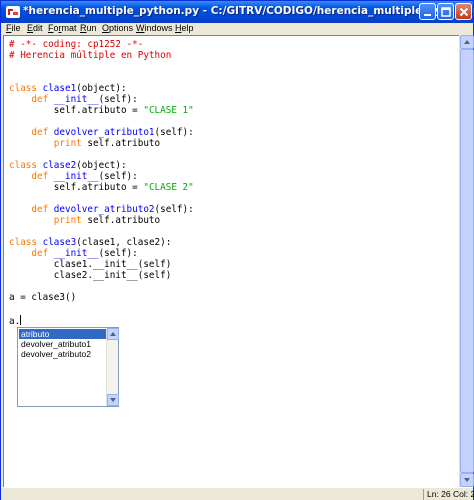  I want to click on code-line: # -*- coding: cp1252 -*-, so click(76, 44).